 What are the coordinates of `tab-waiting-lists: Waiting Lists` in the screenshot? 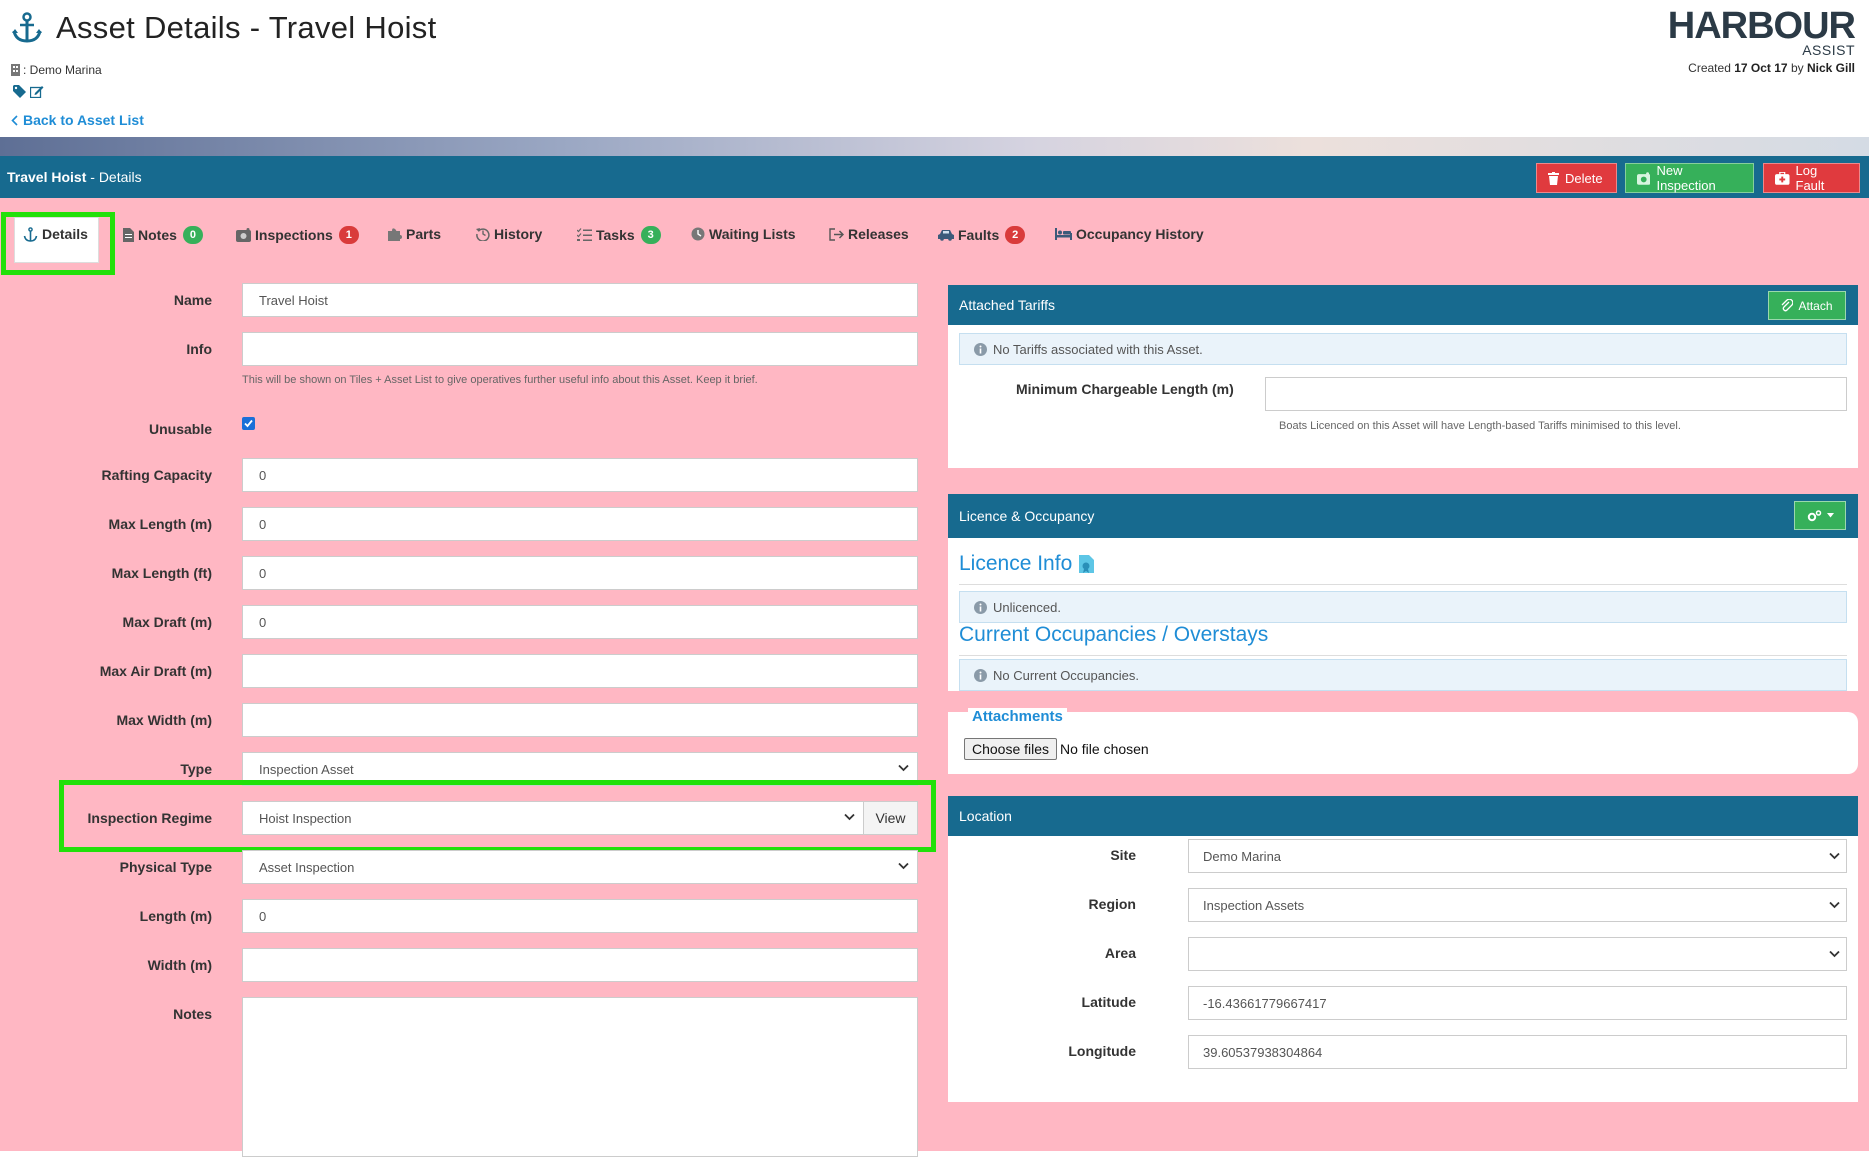 It's located at (743, 234).